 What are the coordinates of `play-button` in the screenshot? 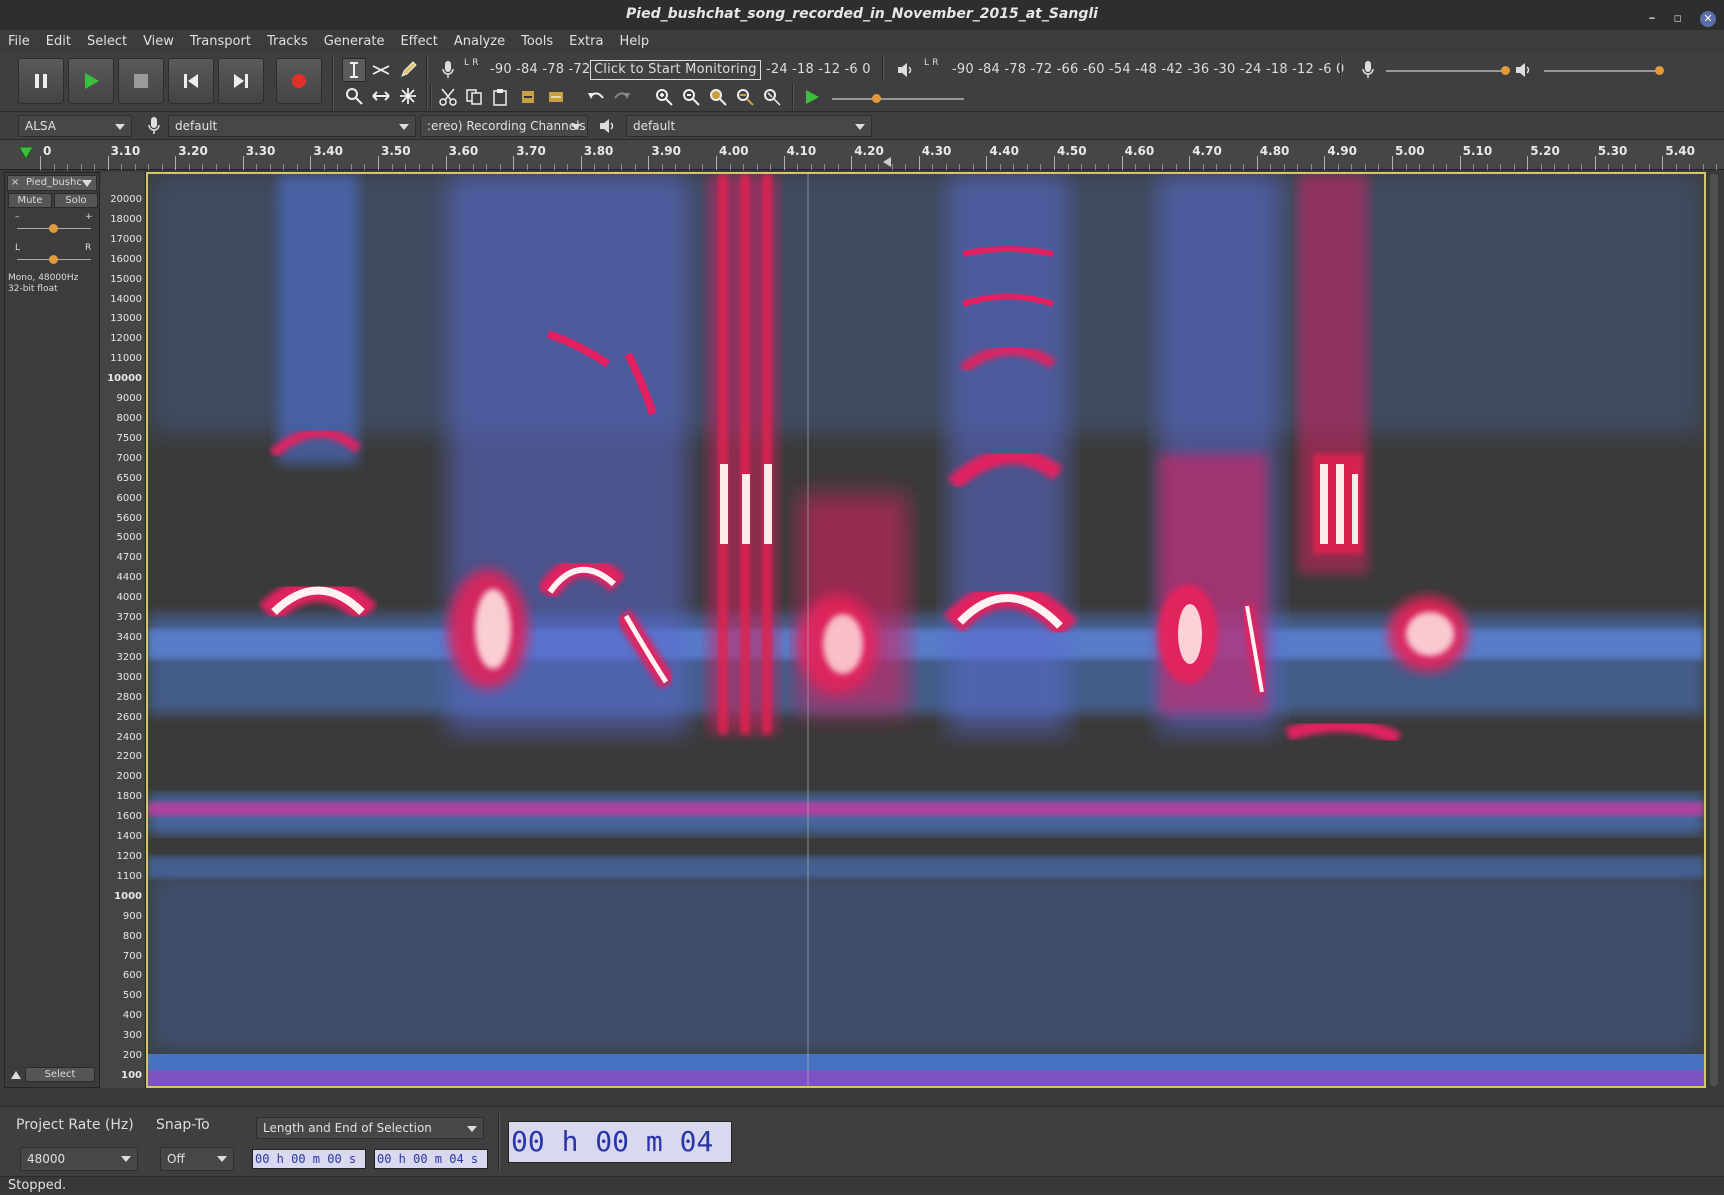 It's located at (91, 81).